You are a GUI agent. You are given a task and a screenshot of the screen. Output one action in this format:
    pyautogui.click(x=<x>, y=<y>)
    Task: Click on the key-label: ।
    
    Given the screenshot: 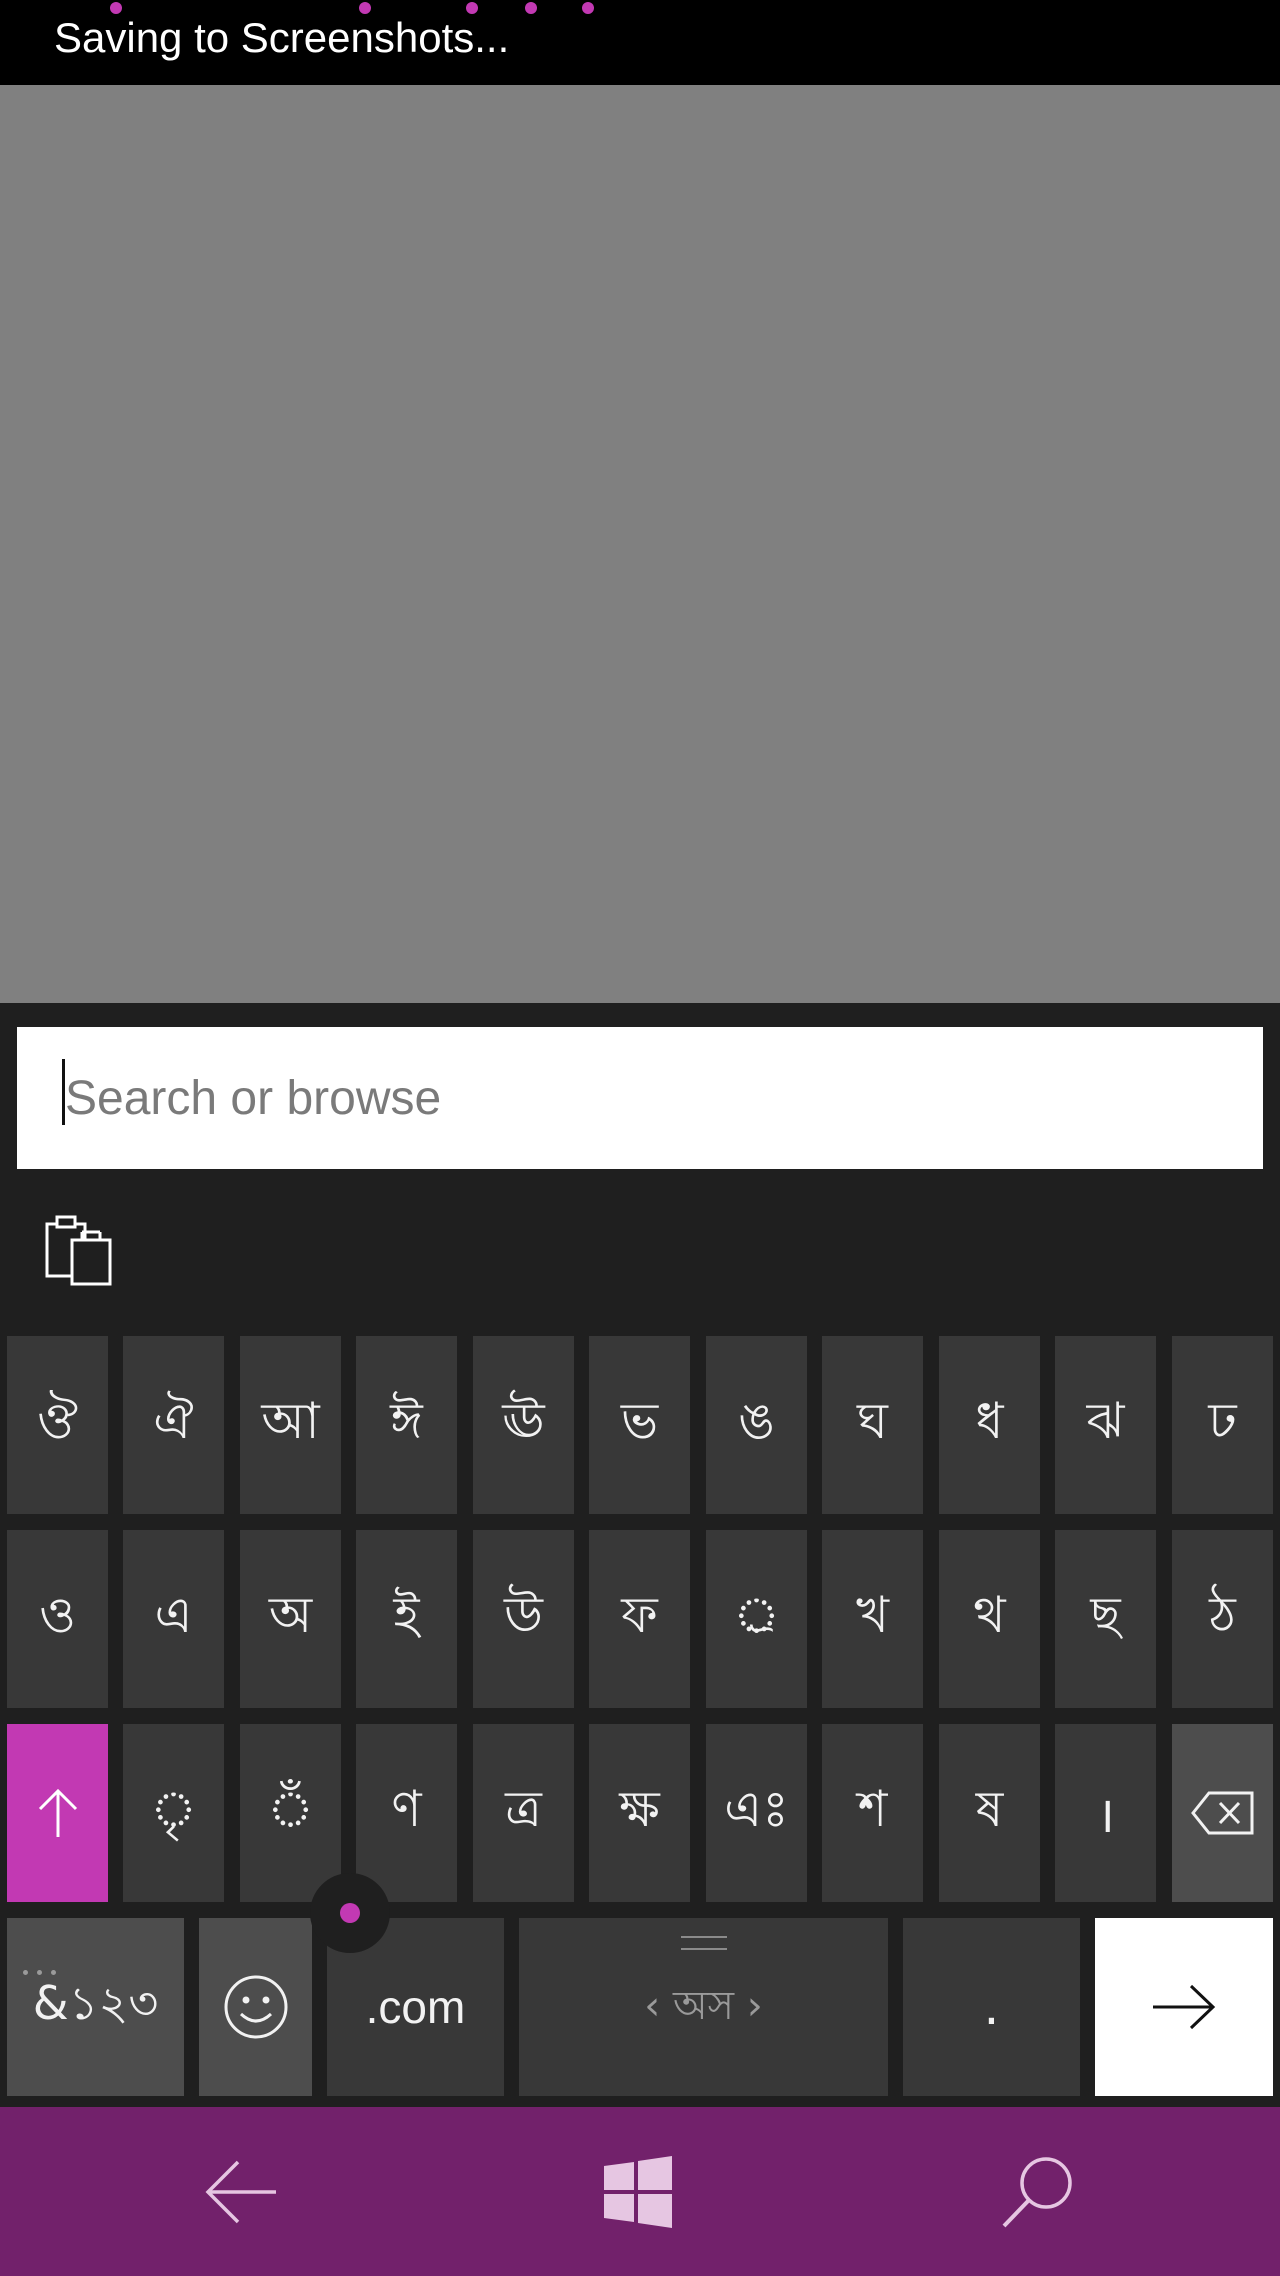 What is the action you would take?
    pyautogui.click(x=1105, y=1815)
    